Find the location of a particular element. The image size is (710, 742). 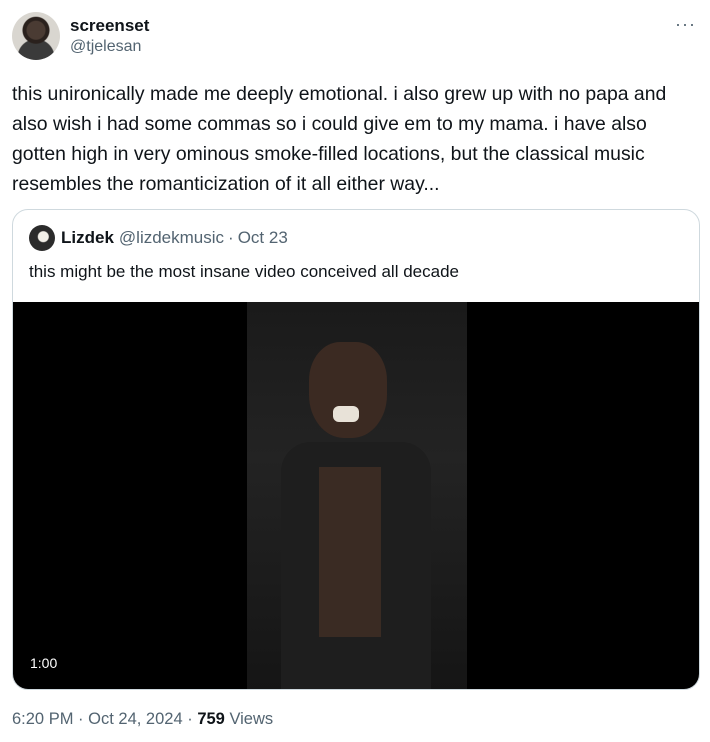

quoted-tweet-header: Lizdek @lizdekmusic · Oct 23 is located at coordinates (158, 238).